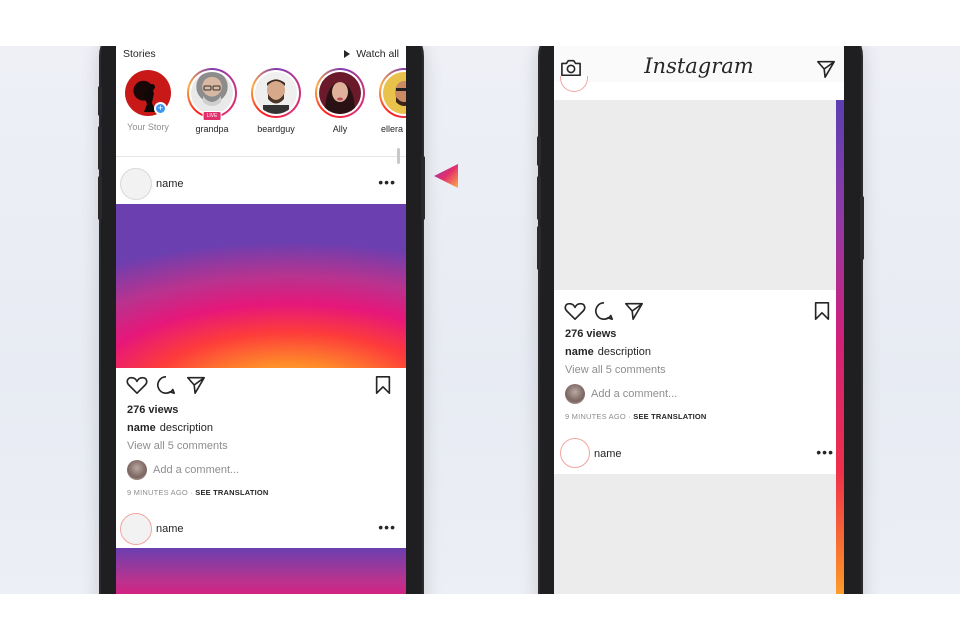  I want to click on story-ellera: ellera, so click(392, 101).